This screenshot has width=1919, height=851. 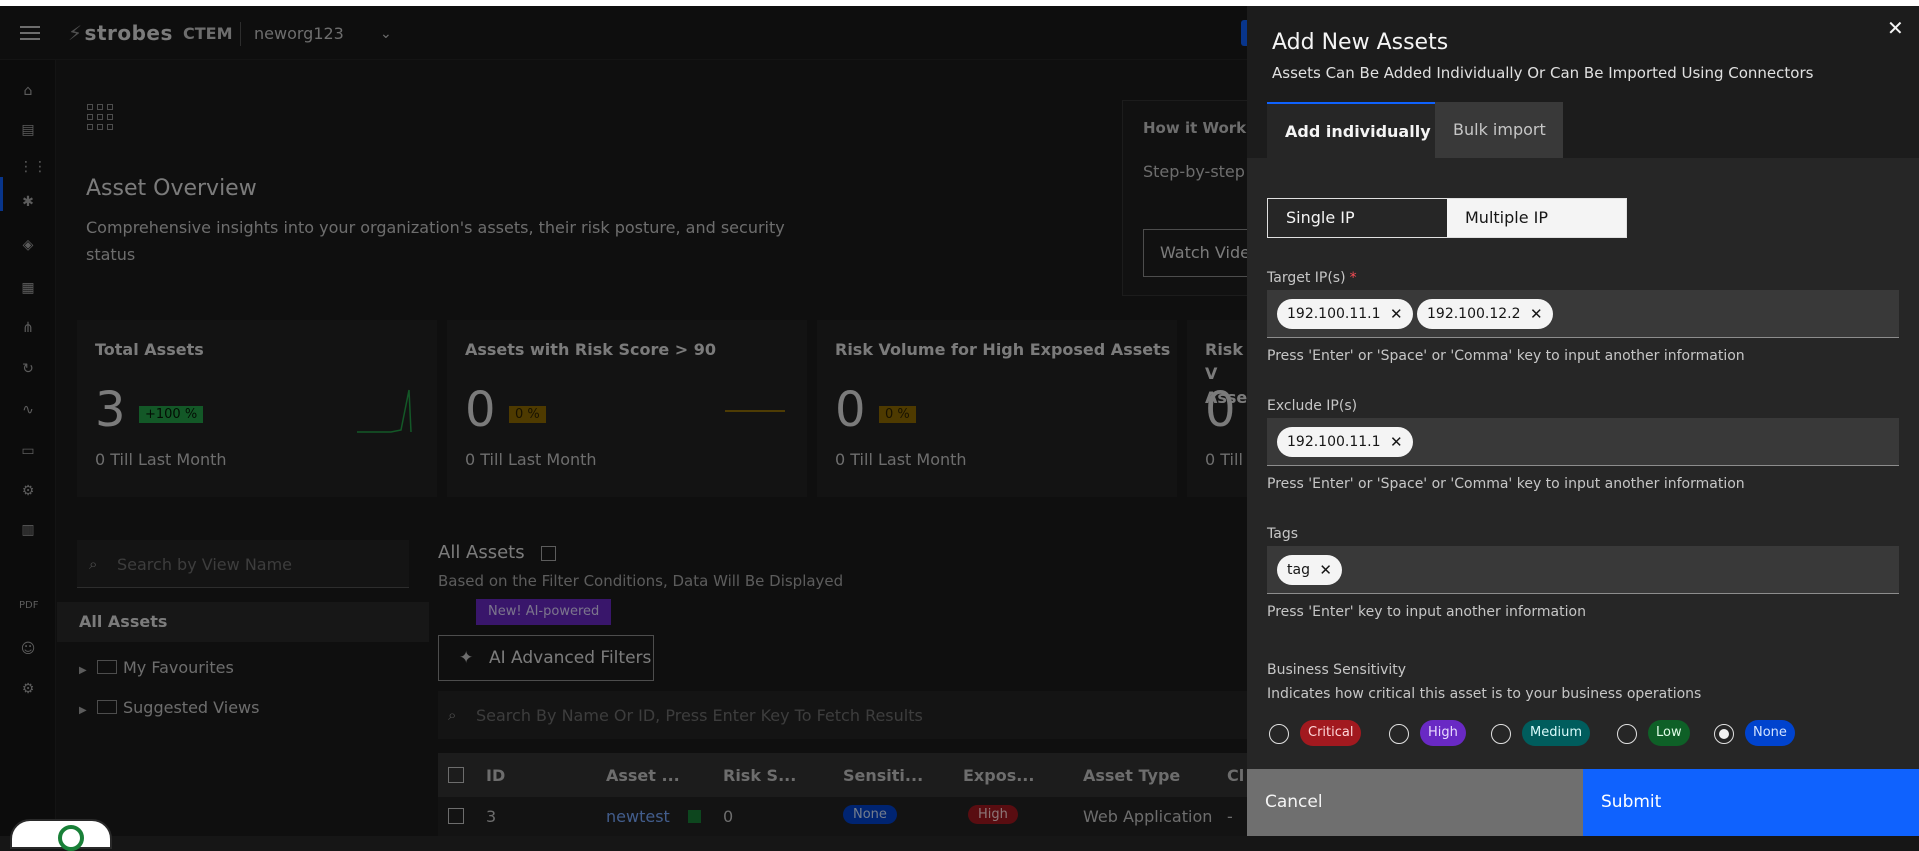 What do you see at coordinates (1583, 442) in the screenshot?
I see `exclude-ip-input: 192.100.11.1 ✕` at bounding box center [1583, 442].